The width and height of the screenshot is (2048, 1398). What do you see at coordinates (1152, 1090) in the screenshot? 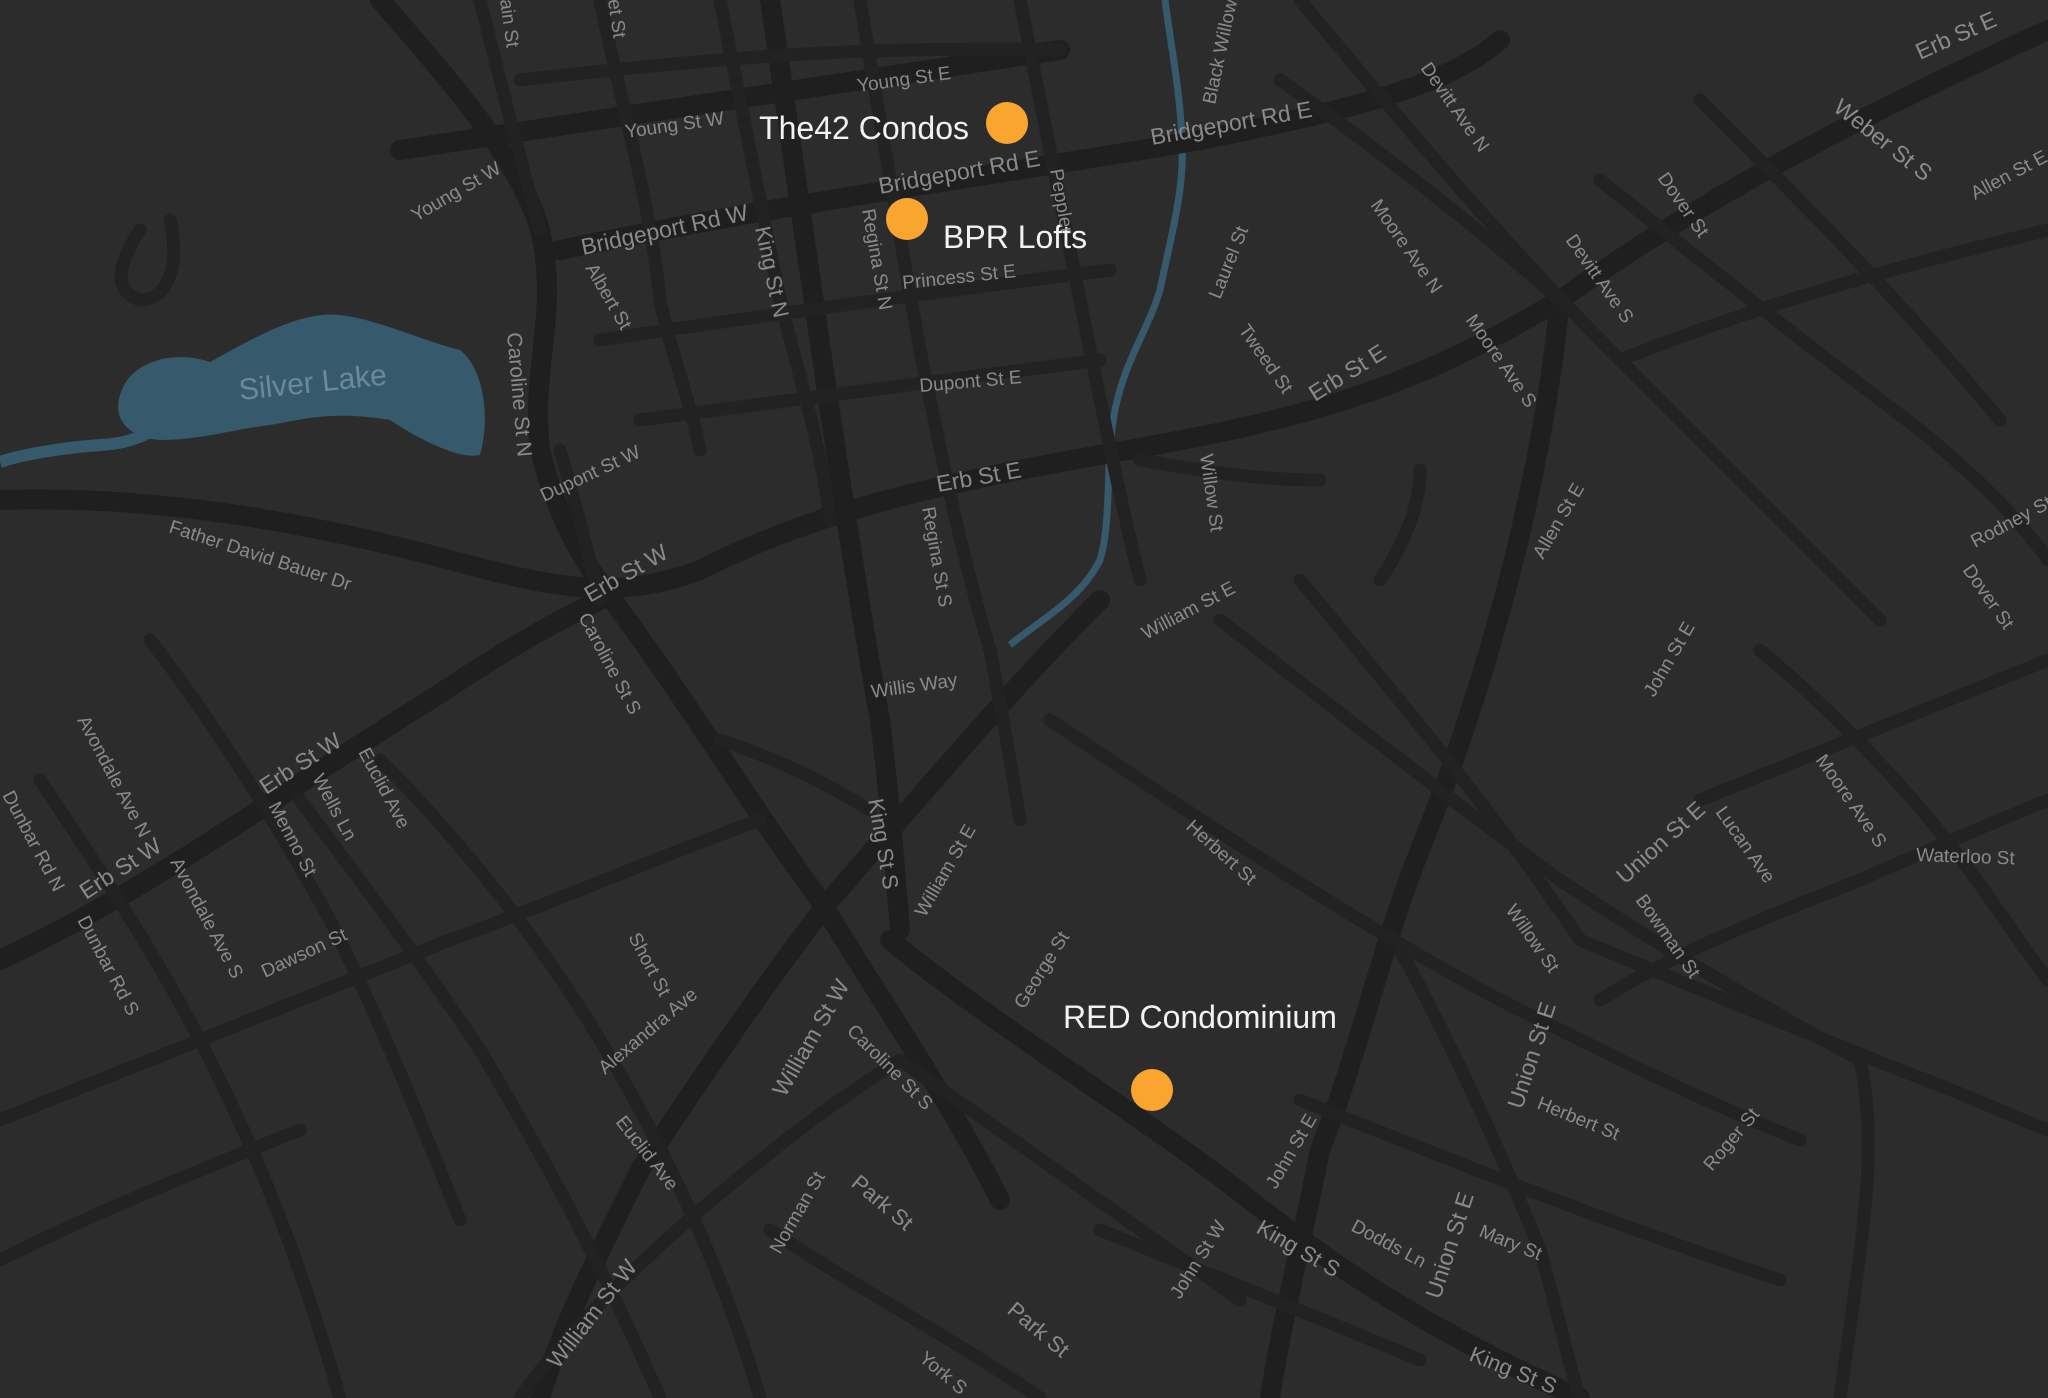
I see `marker-red-condominium` at bounding box center [1152, 1090].